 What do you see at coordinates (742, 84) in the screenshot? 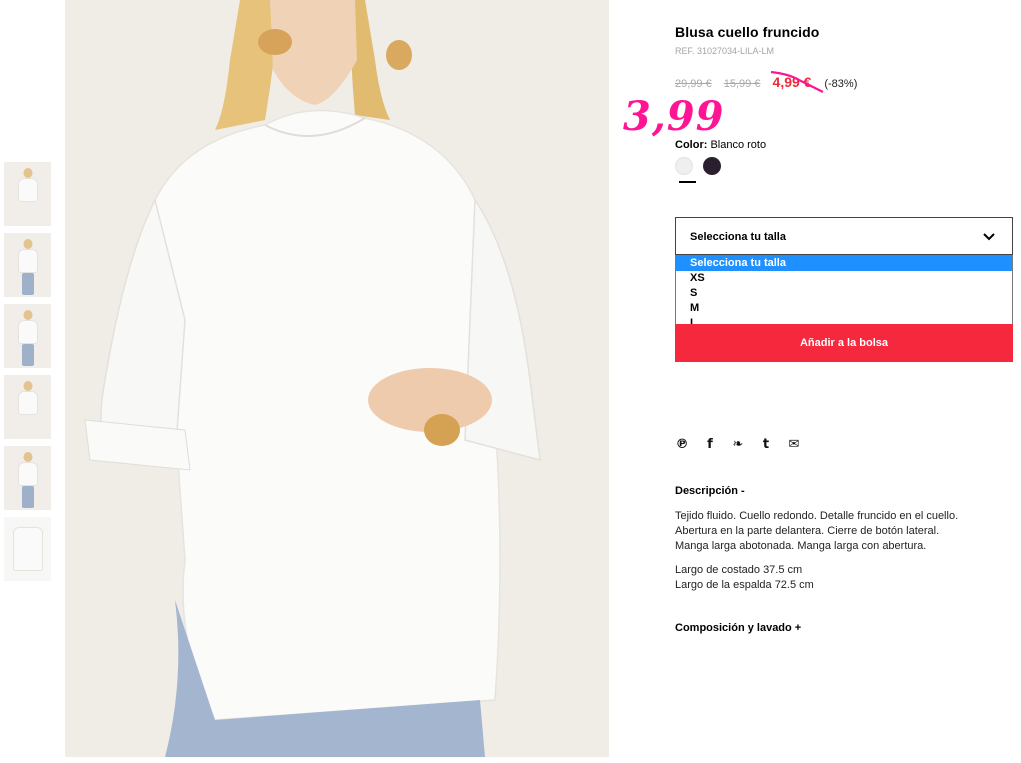
I see `previous-price: 15,99 €` at bounding box center [742, 84].